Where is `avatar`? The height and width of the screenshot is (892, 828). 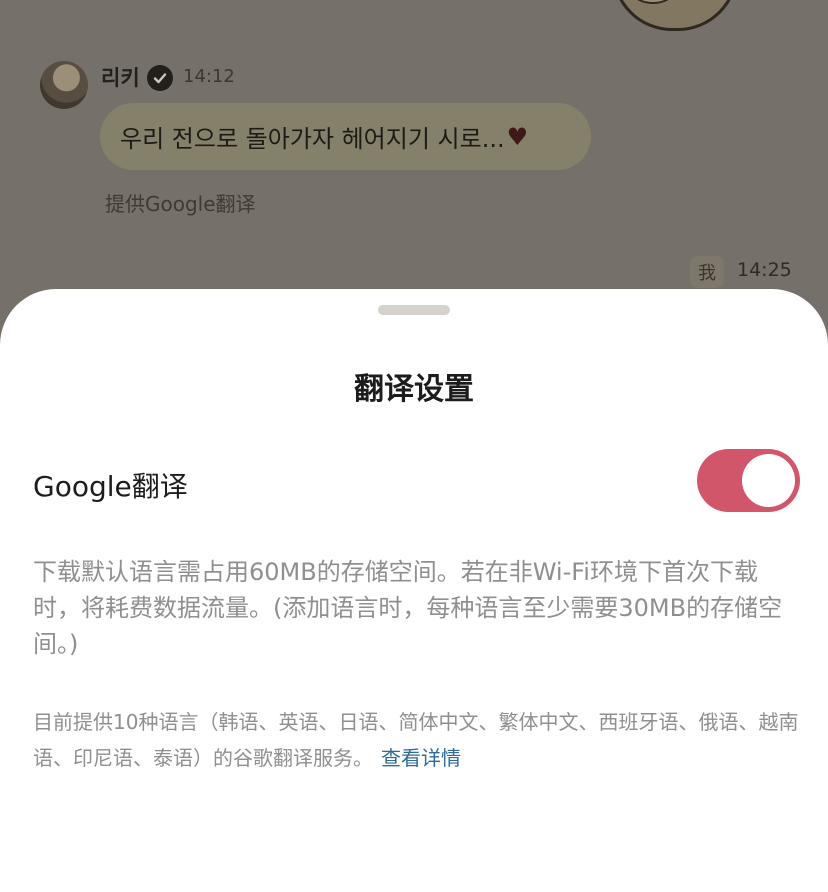
avatar is located at coordinates (64, 85).